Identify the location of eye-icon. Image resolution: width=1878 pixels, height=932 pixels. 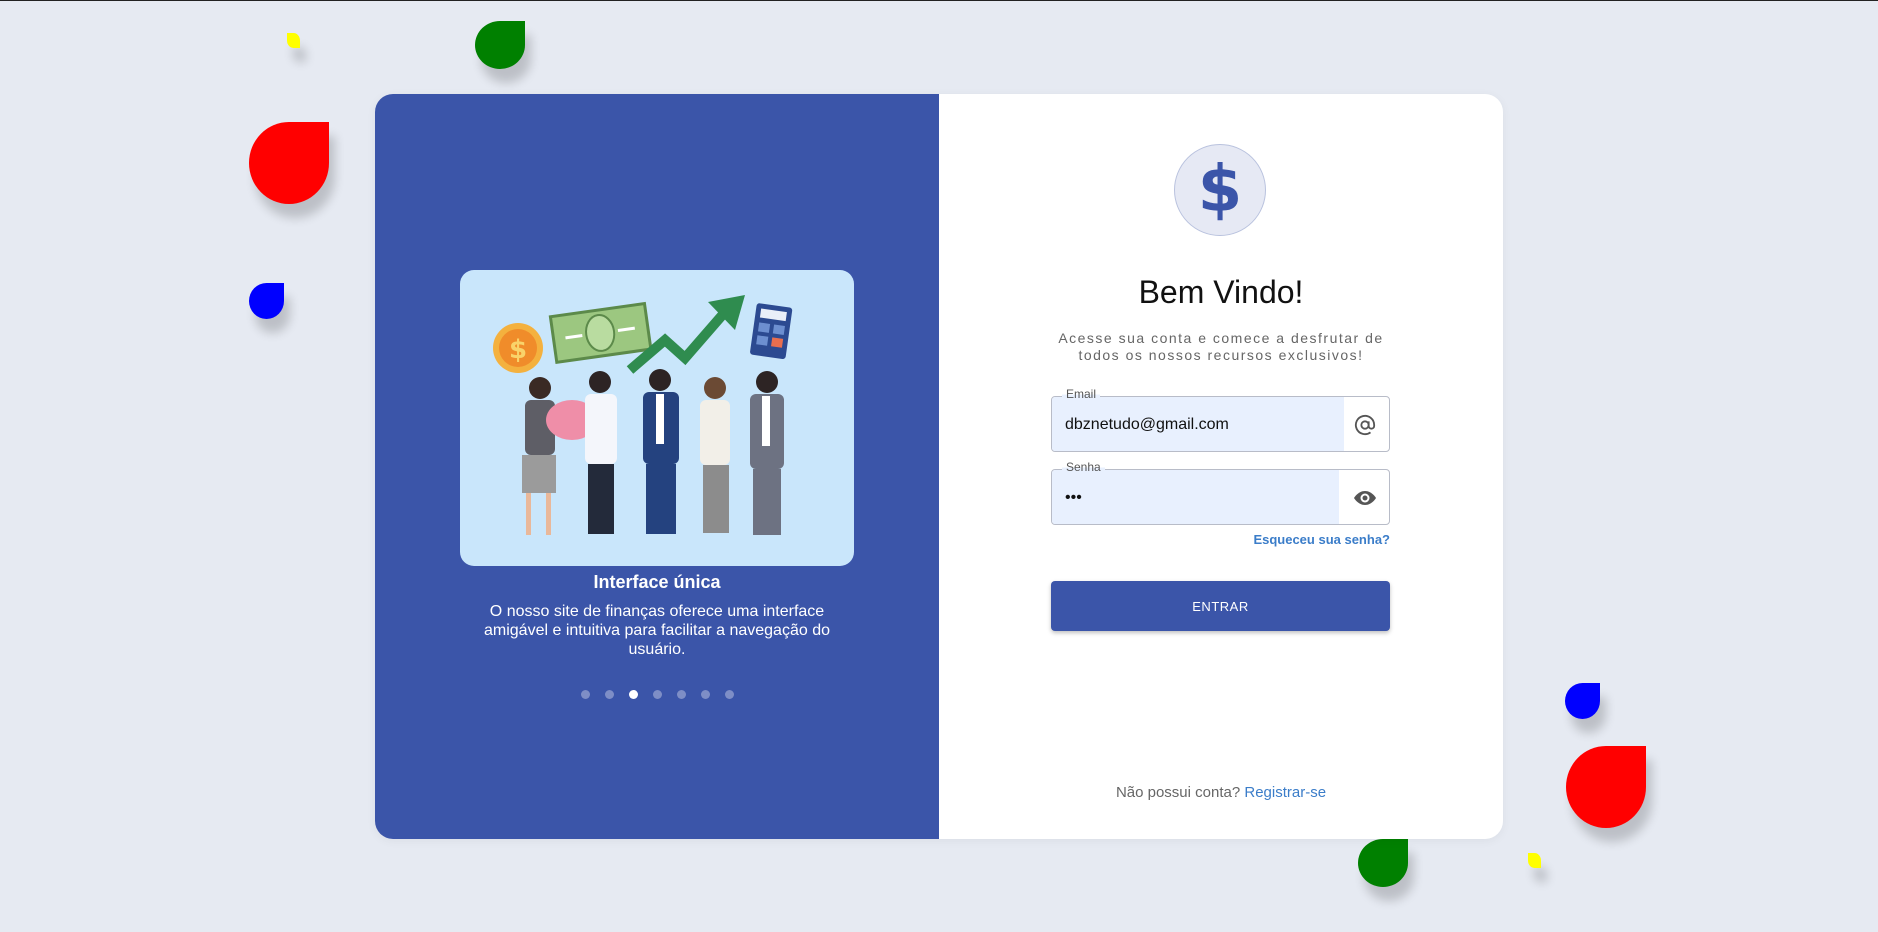
(1365, 498).